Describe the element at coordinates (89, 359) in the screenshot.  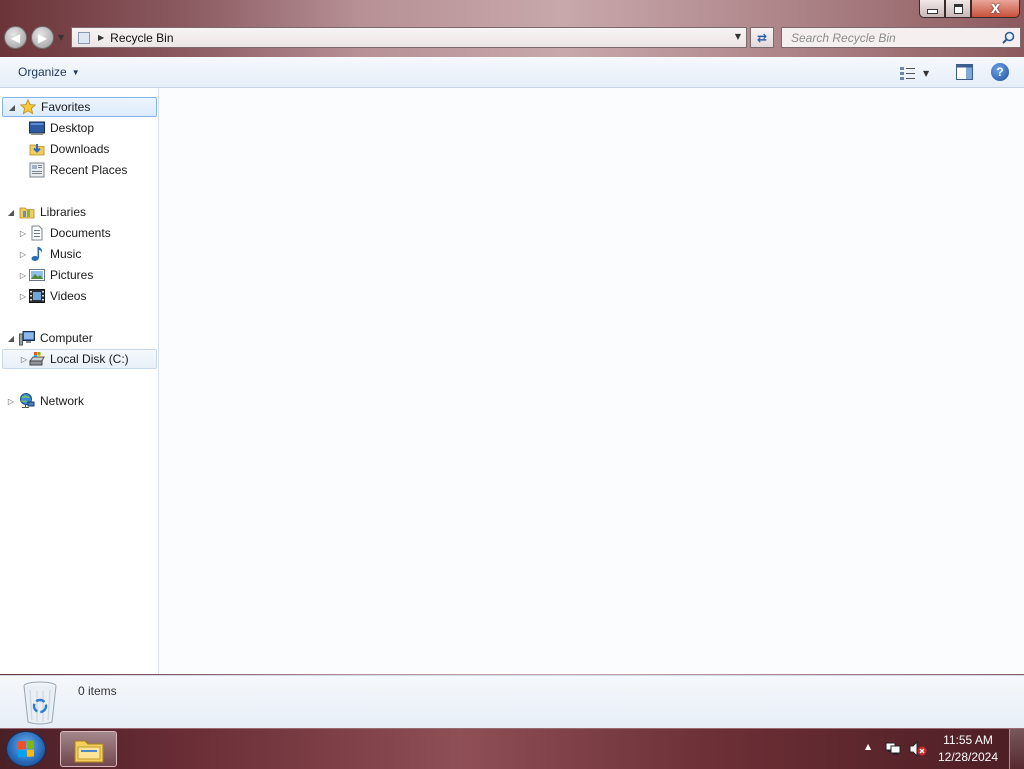
I see `sidebar-item-label: Local Disk (C:)` at that location.